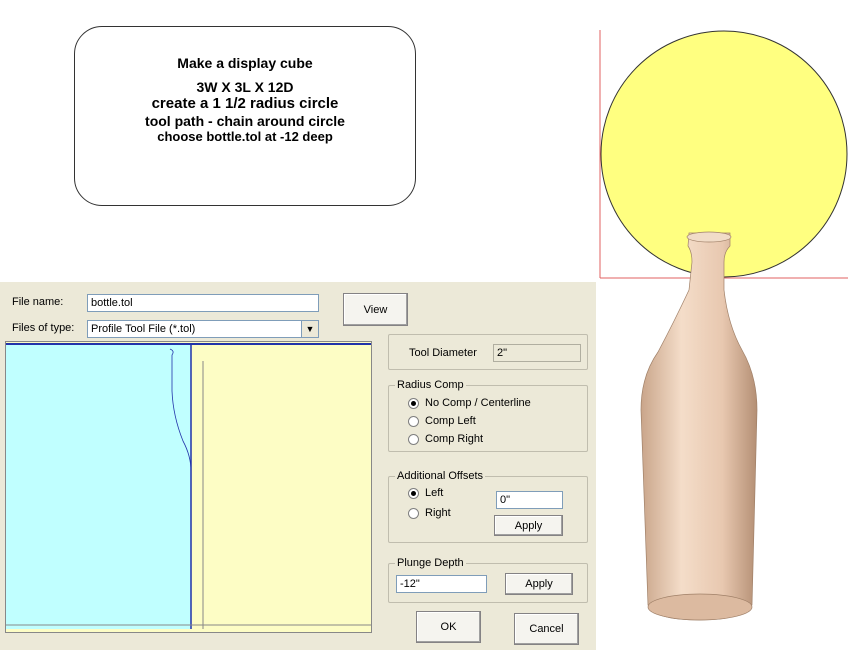 The image size is (851, 650). What do you see at coordinates (430, 385) in the screenshot?
I see `radius-comp-title: Radius Comp` at bounding box center [430, 385].